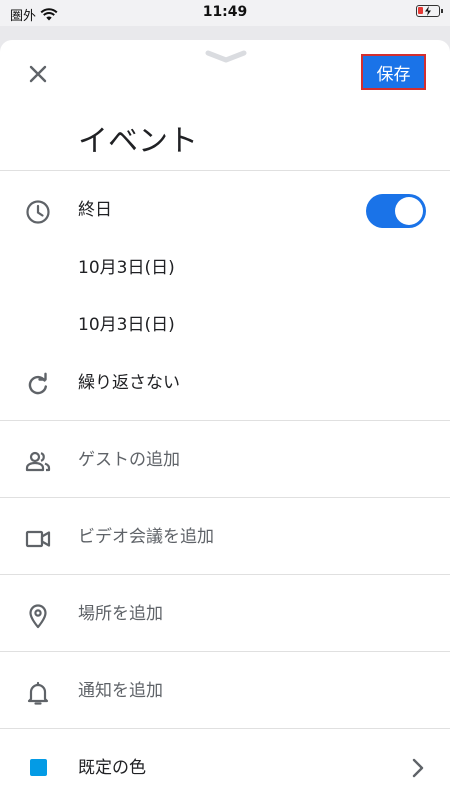  Describe the element at coordinates (225, 268) in the screenshot. I see `start-date-row: 10月3日(日)` at that location.